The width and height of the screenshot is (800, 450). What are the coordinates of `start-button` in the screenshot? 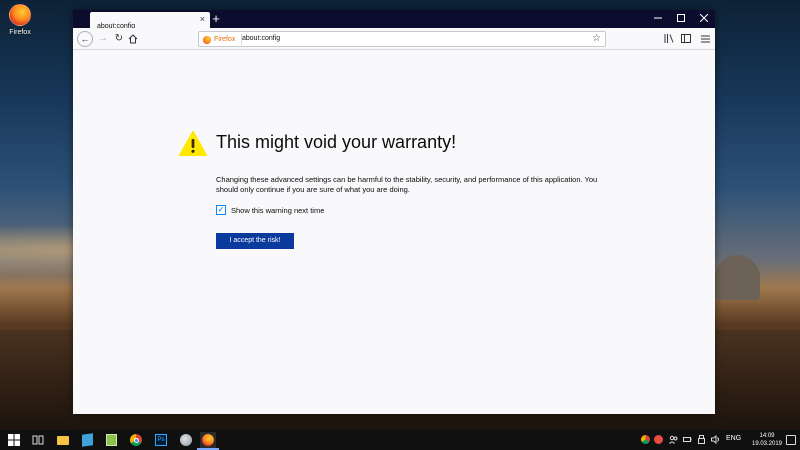 It's located at (14, 440).